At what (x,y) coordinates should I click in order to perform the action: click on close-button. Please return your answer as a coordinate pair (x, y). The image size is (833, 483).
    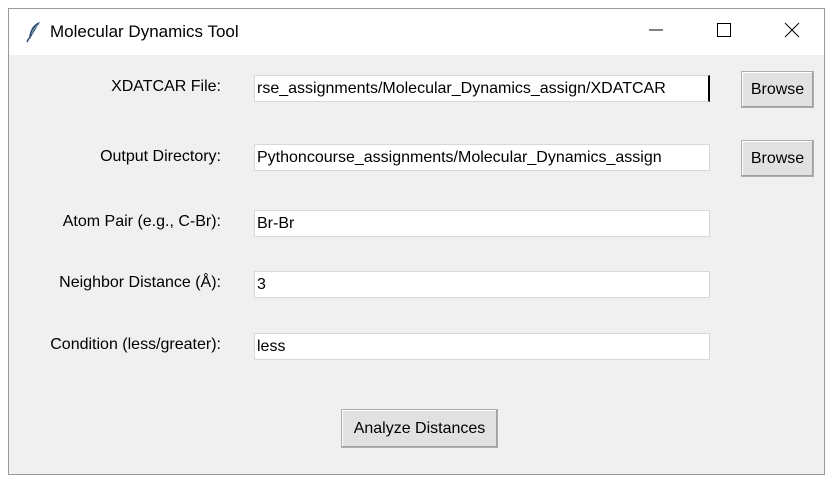
    Looking at the image, I should click on (791, 32).